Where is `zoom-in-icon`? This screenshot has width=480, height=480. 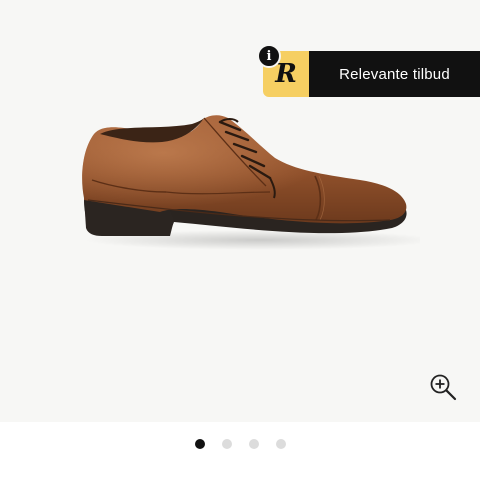 zoom-in-icon is located at coordinates (443, 387).